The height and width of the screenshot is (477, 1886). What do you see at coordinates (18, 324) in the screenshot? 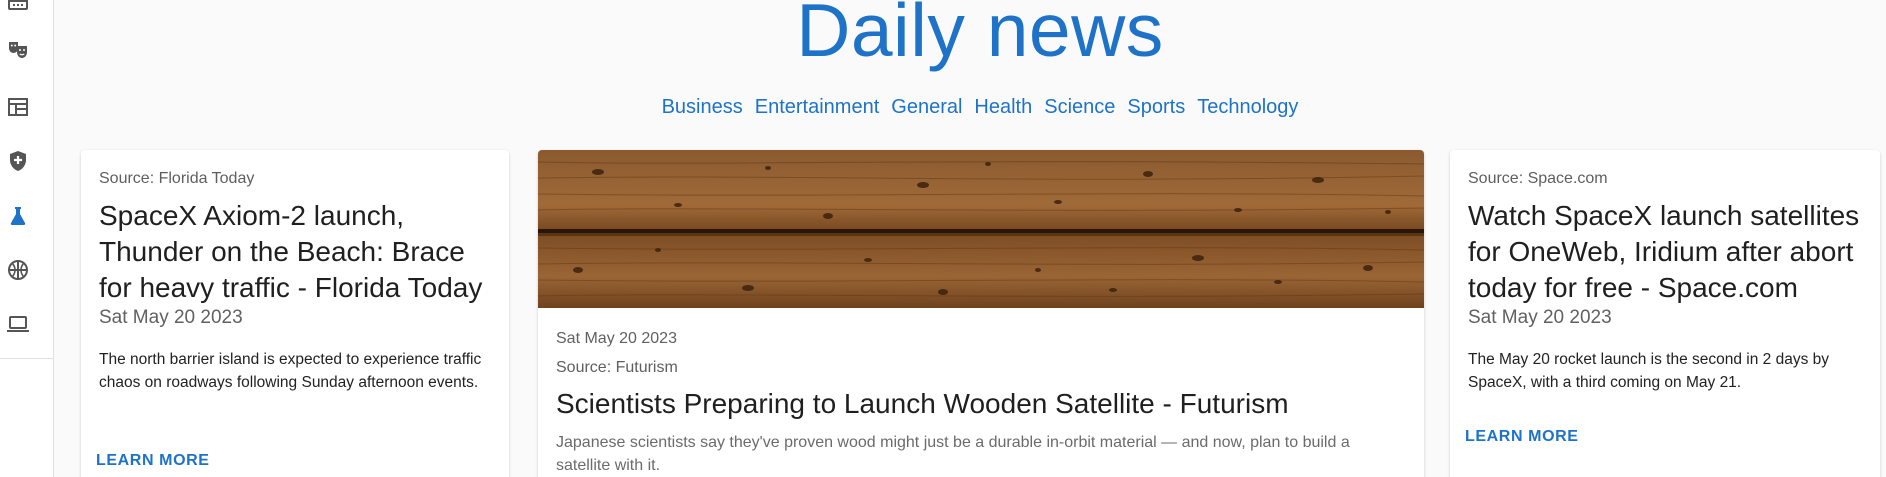
I see `laptop-icon` at bounding box center [18, 324].